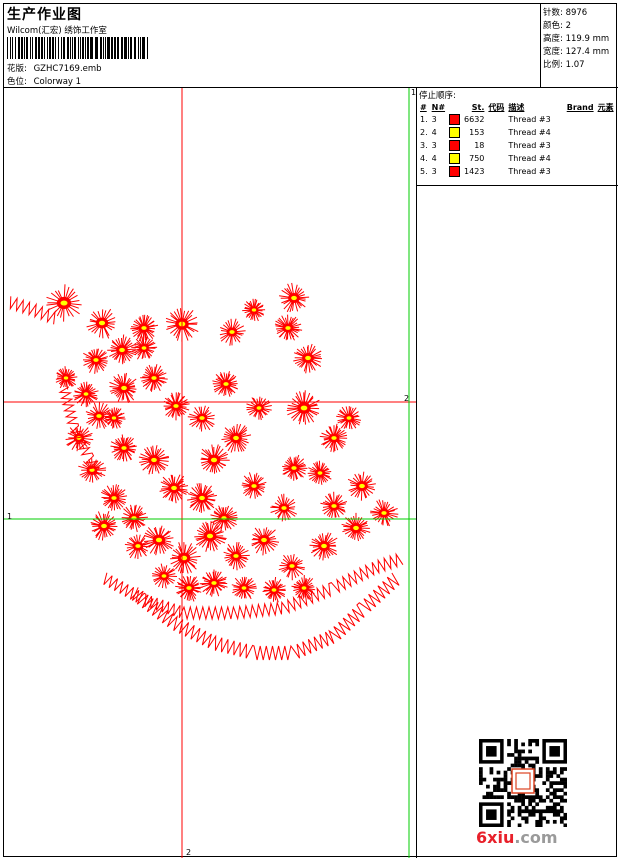 The width and height of the screenshot is (620, 860). What do you see at coordinates (437, 96) in the screenshot?
I see `stop-sequence-title: 停止顺序:` at bounding box center [437, 96].